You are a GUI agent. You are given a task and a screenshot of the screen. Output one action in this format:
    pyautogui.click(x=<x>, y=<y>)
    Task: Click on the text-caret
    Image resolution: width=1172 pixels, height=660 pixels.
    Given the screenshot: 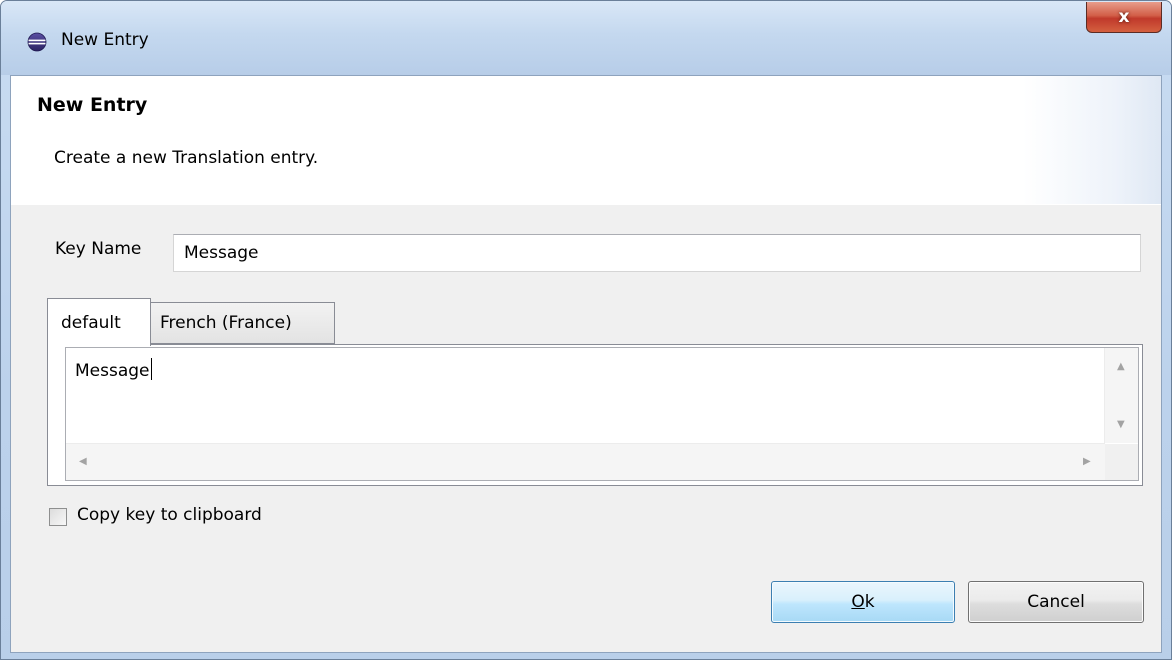 What is the action you would take?
    pyautogui.click(x=151, y=369)
    